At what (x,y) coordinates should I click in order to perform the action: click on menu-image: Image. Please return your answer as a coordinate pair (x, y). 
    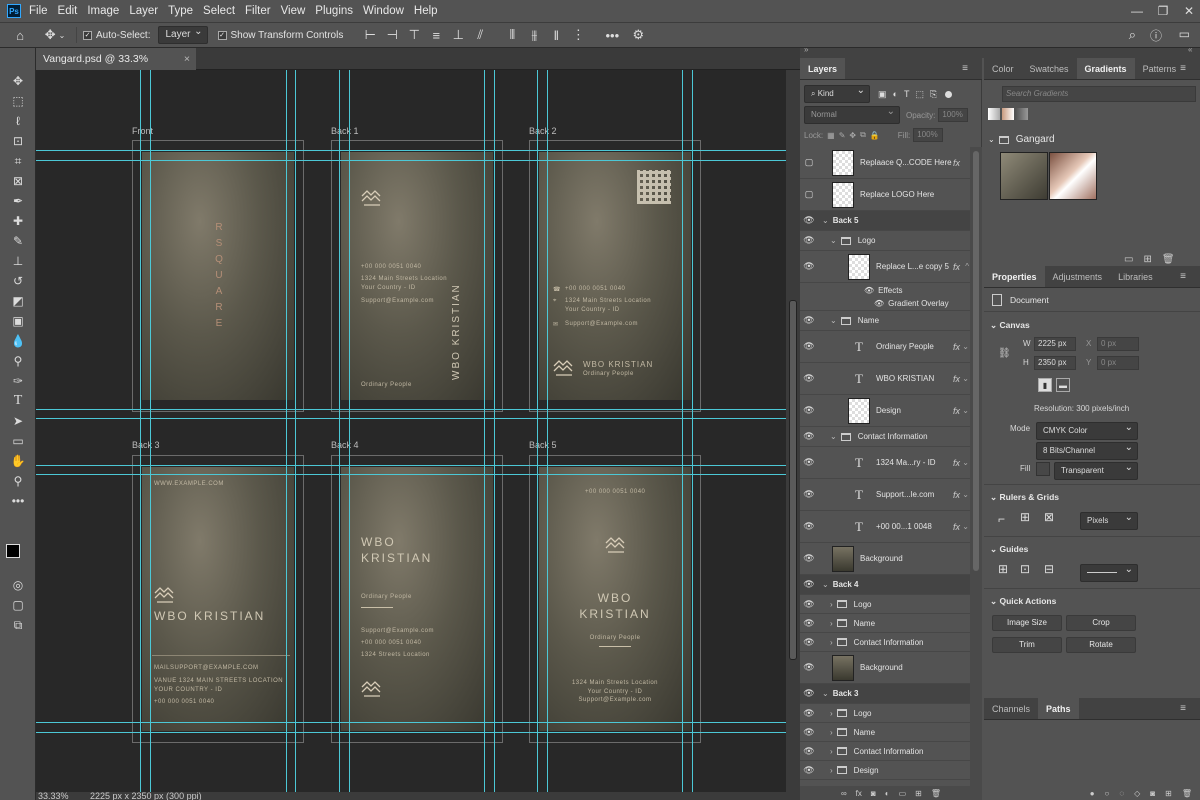
    Looking at the image, I should click on (103, 11).